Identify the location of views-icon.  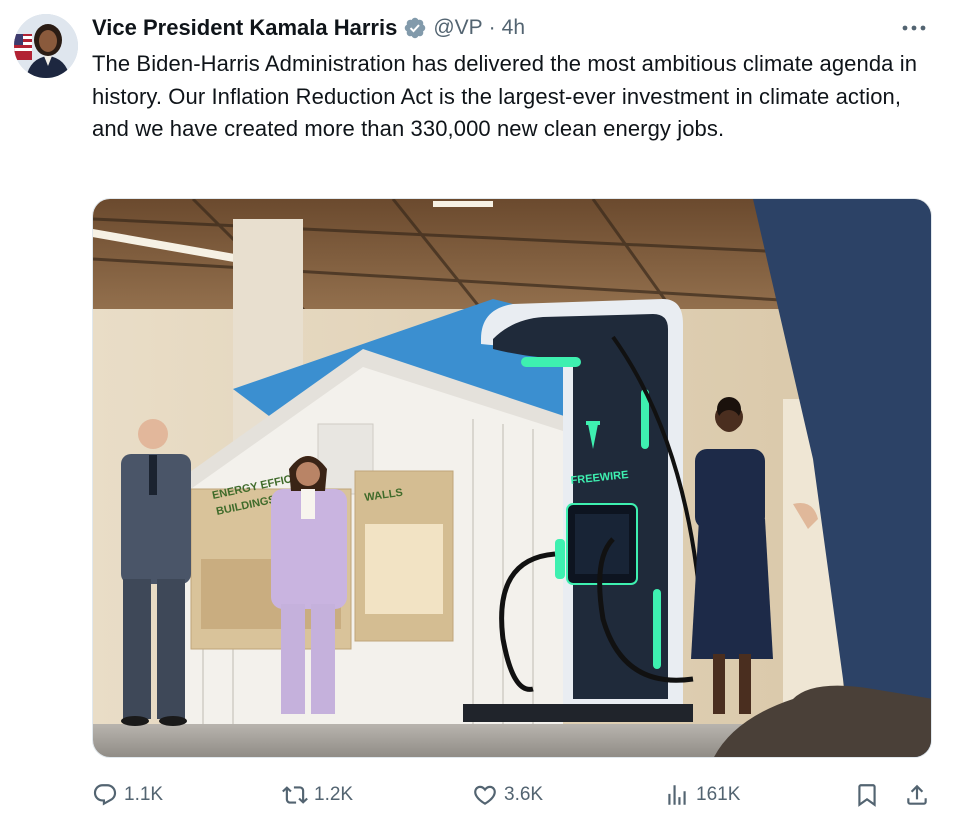
(677, 795).